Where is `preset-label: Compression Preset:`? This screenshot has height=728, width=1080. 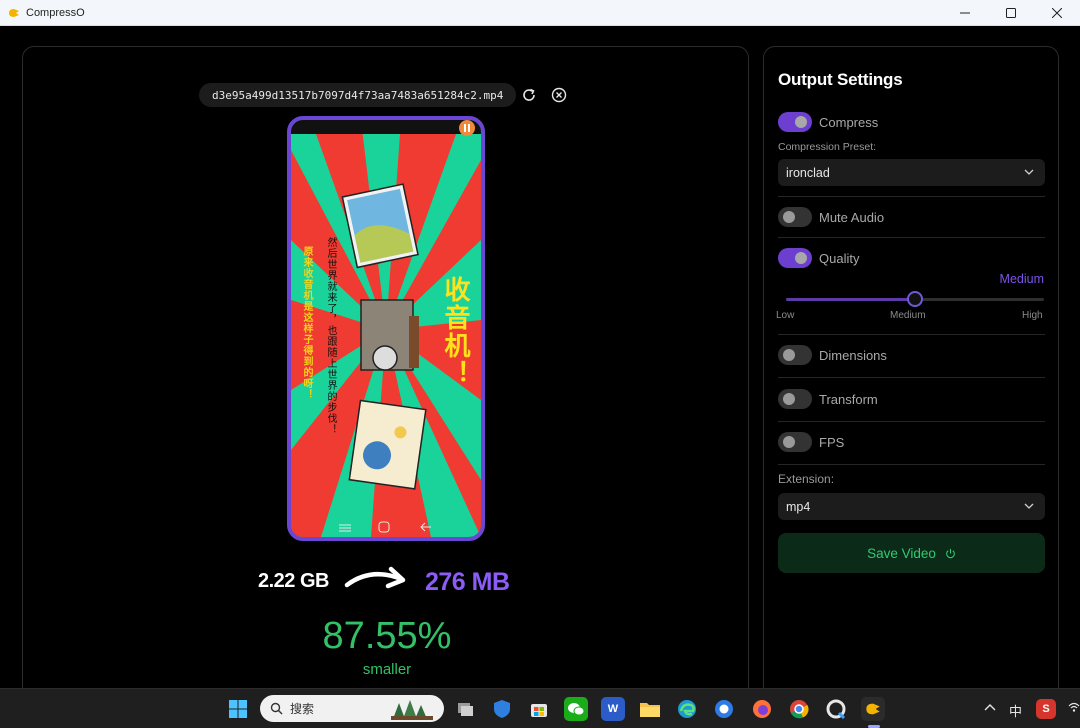
preset-label: Compression Preset: is located at coordinates (827, 147).